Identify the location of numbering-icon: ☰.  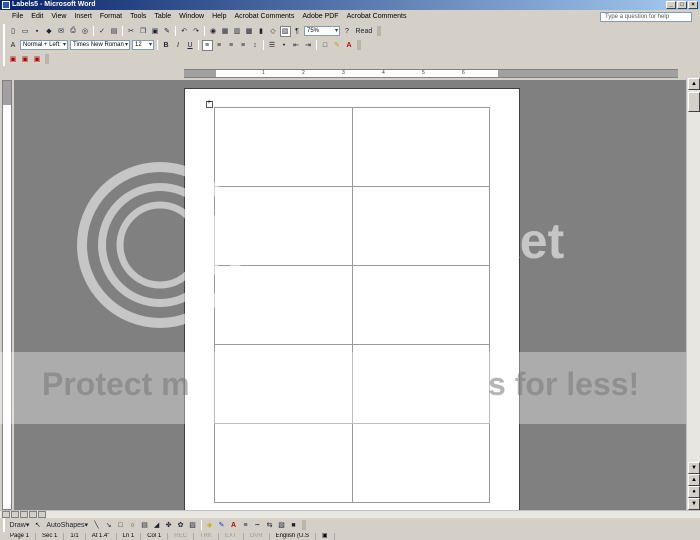
(272, 45).